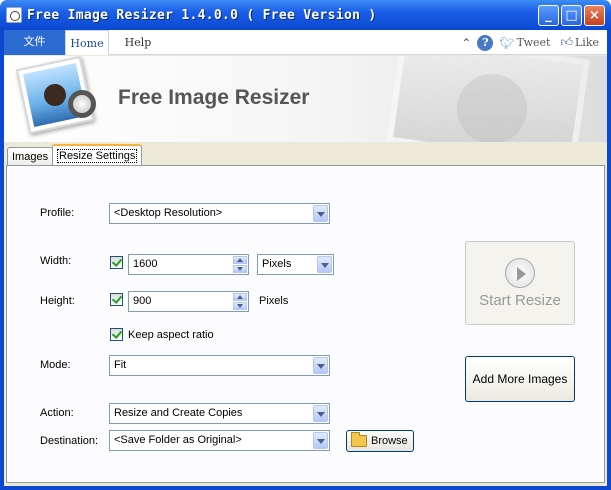  Describe the element at coordinates (57, 301) in the screenshot. I see `height-label: Height:` at that location.